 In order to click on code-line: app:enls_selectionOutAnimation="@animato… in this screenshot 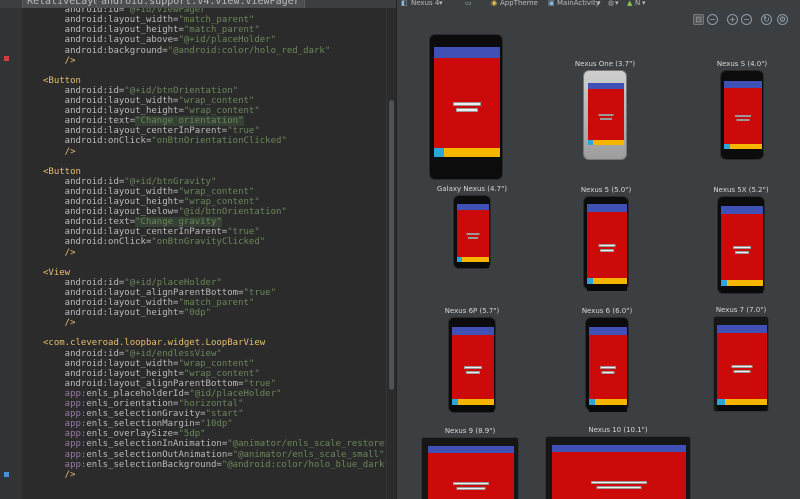, I will do `click(214, 454)`.